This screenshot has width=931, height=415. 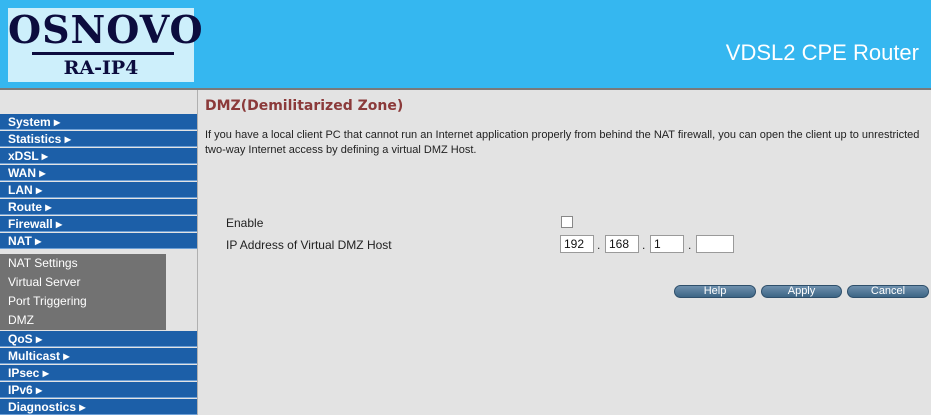 I want to click on sidebar-divider, so click(x=197, y=252).